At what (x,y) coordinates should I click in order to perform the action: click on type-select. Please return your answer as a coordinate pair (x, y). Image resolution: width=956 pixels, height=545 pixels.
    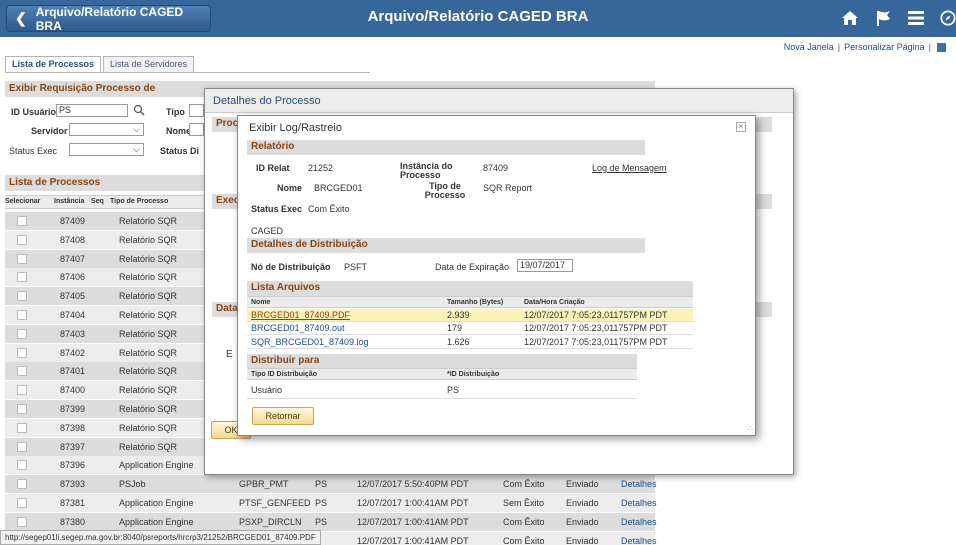
    Looking at the image, I should click on (196, 110).